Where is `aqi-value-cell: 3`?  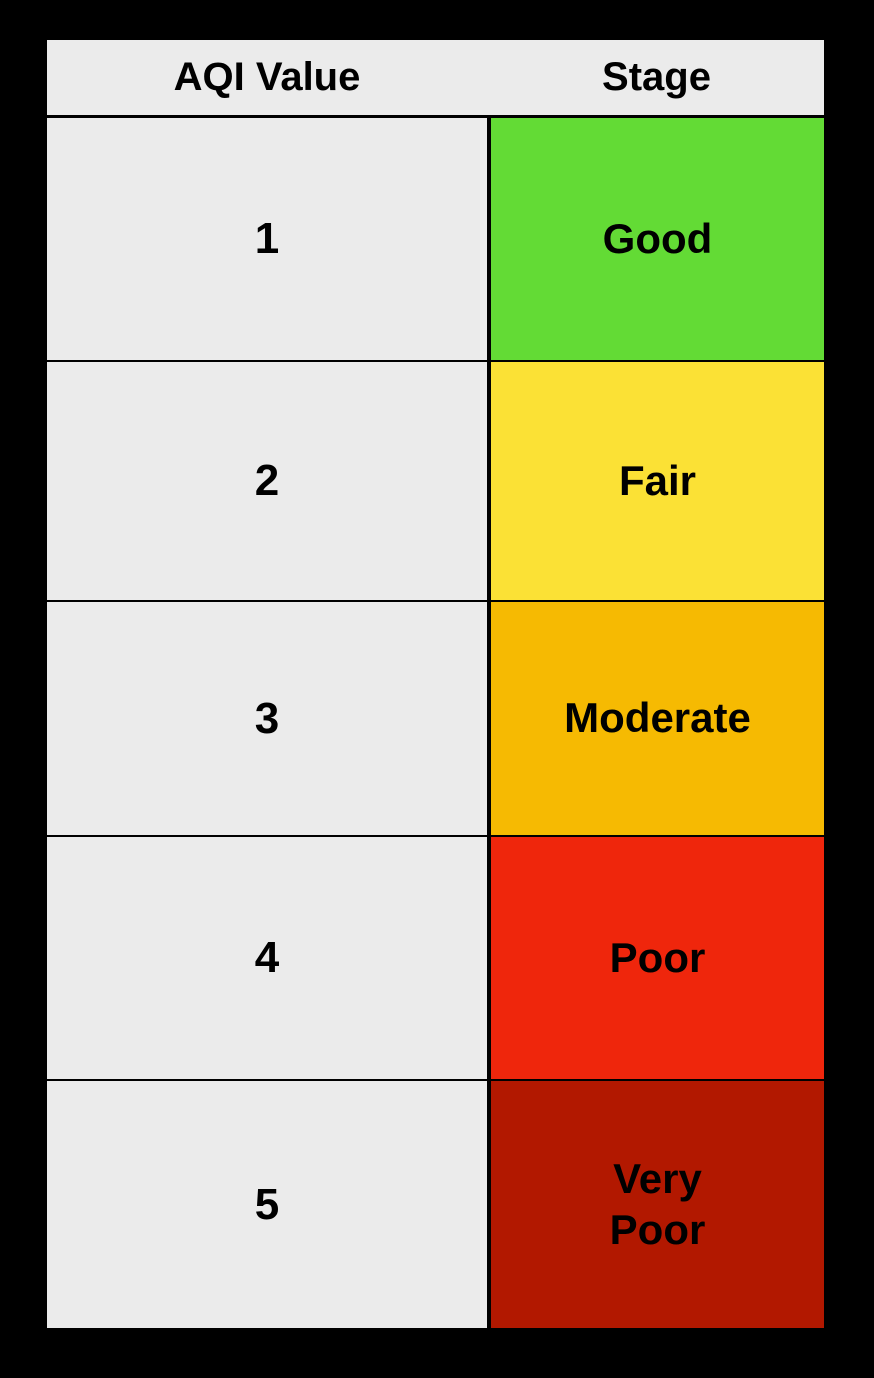 aqi-value-cell: 3 is located at coordinates (267, 718).